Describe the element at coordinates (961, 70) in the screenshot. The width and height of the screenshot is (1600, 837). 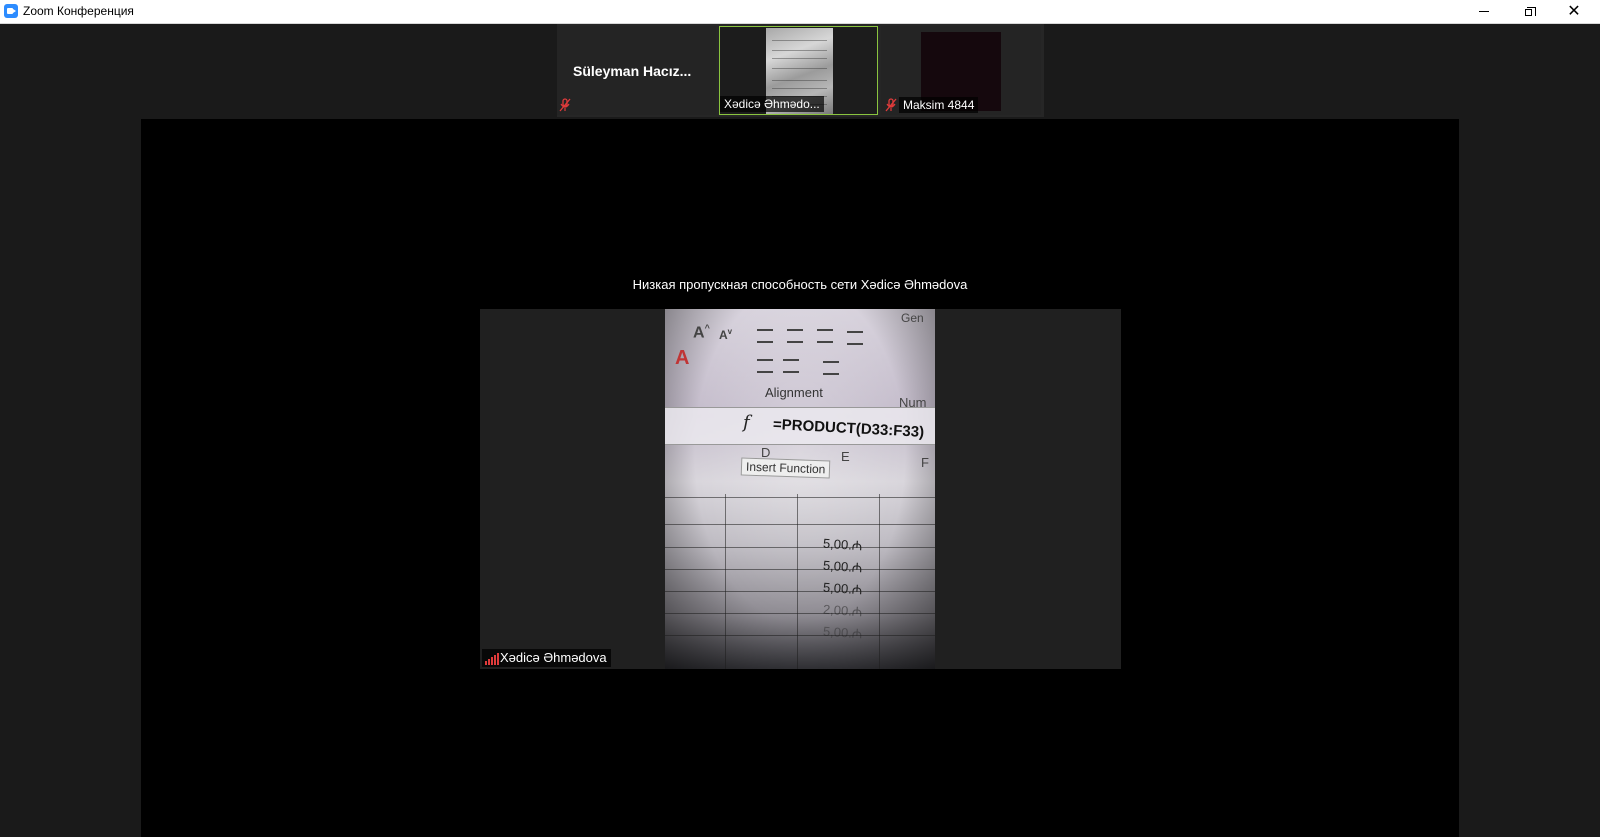
I see `participant-tile: Maksim 4844` at that location.